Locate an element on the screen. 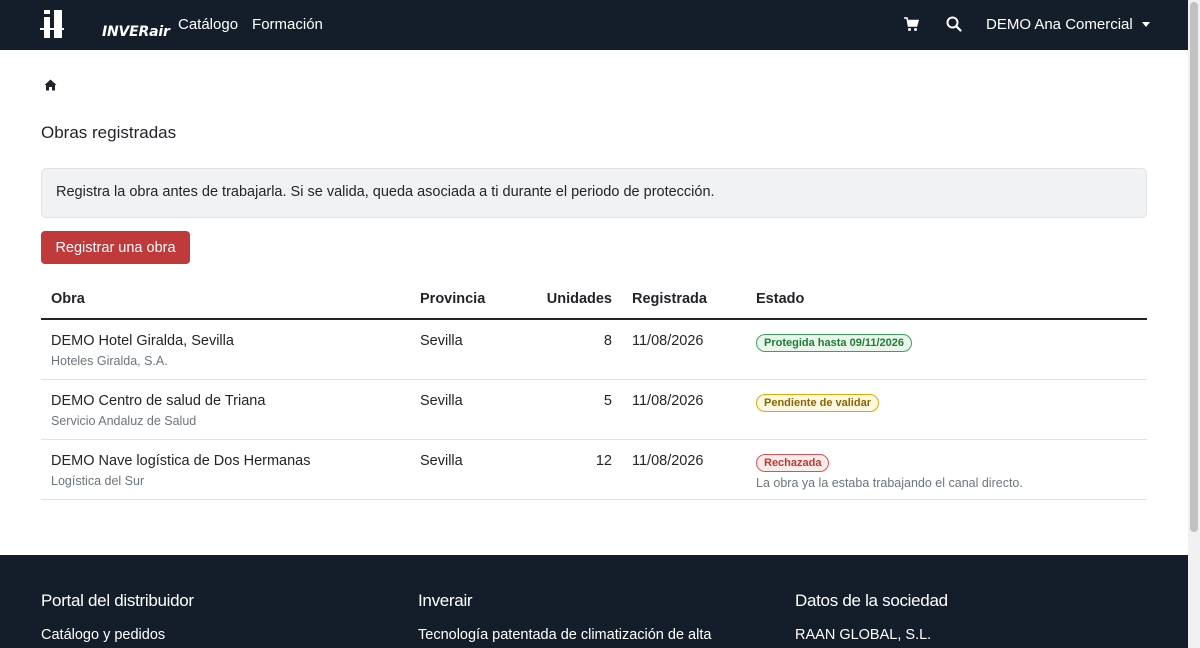 The image size is (1200, 648). cell-unidades: 12 is located at coordinates (566, 469).